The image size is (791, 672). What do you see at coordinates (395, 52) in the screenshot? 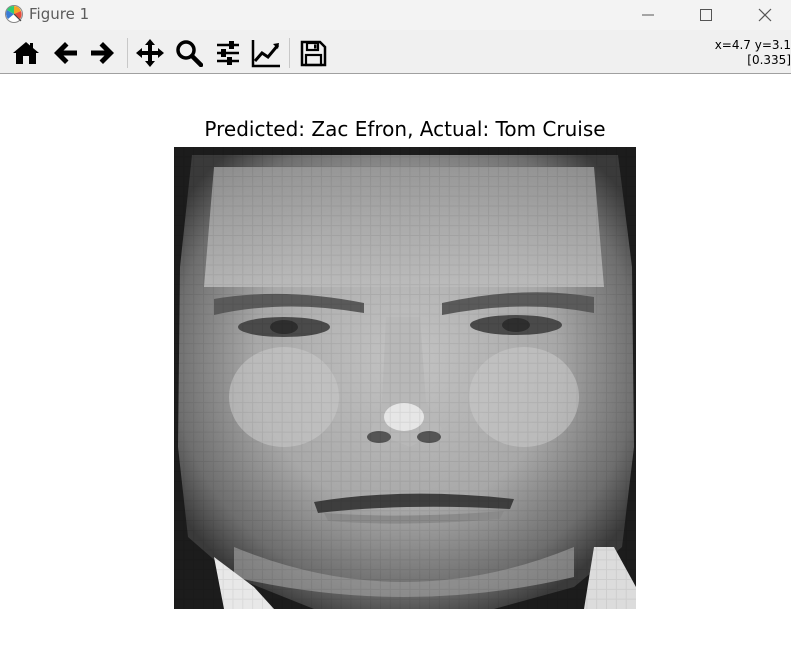
I see `navigation-toolbar: x=4.7 y=3.1 [0.335]` at bounding box center [395, 52].